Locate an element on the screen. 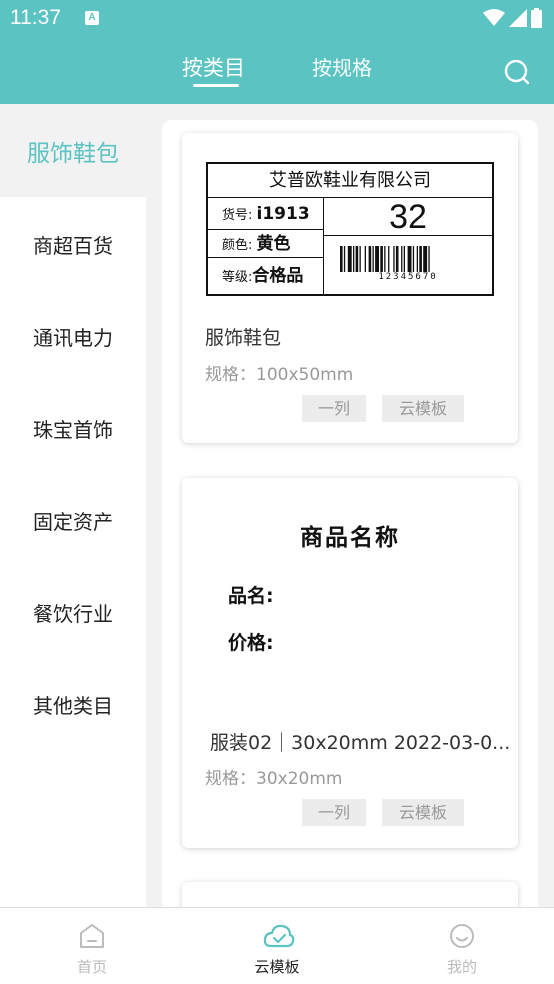 The width and height of the screenshot is (554, 984). tab-spec: 按规格 is located at coordinates (342, 66).